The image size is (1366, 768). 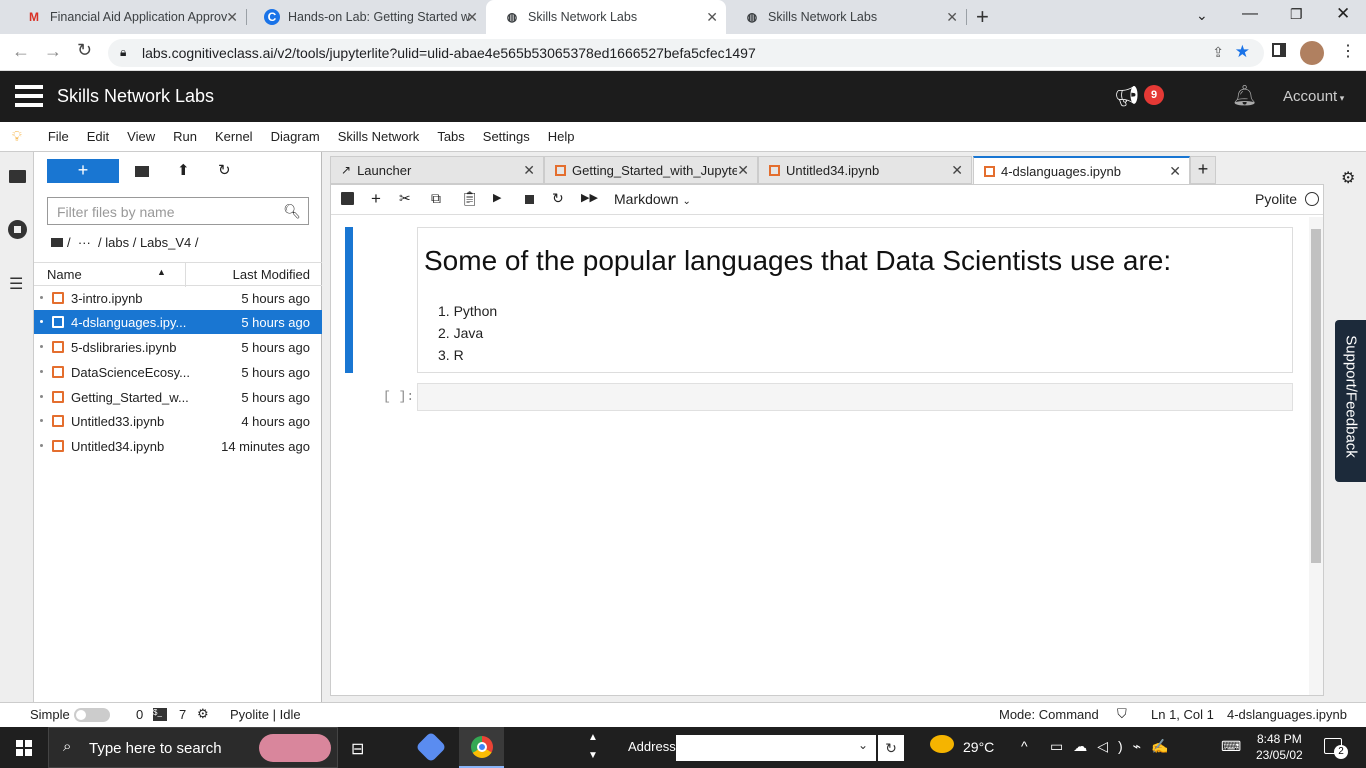 I want to click on forward-icon: →, so click(x=53, y=51).